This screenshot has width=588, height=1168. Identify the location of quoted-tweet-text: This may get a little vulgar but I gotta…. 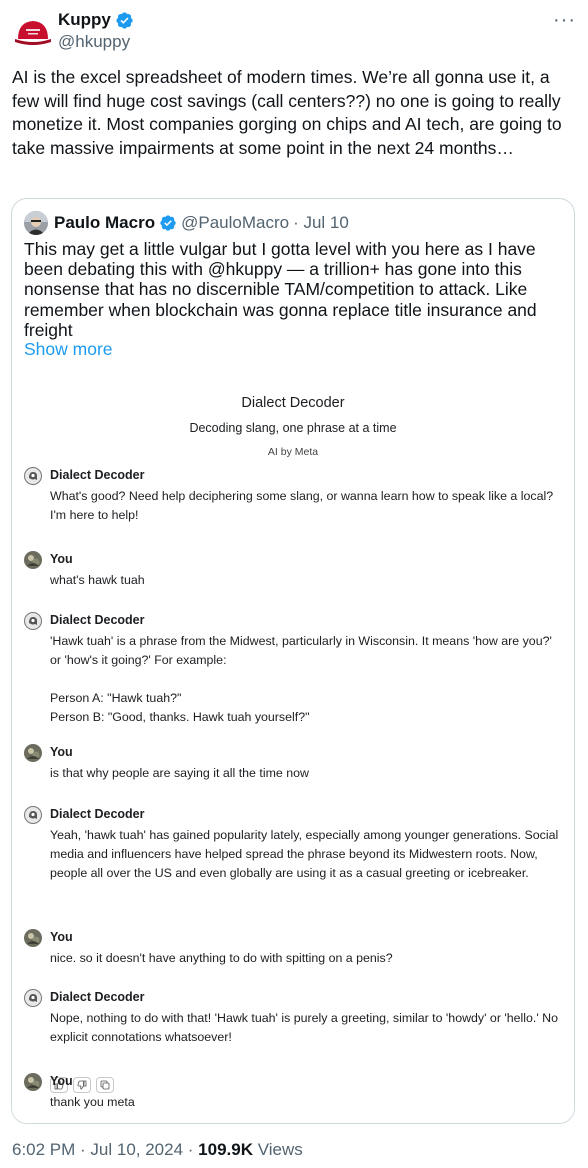
(280, 289).